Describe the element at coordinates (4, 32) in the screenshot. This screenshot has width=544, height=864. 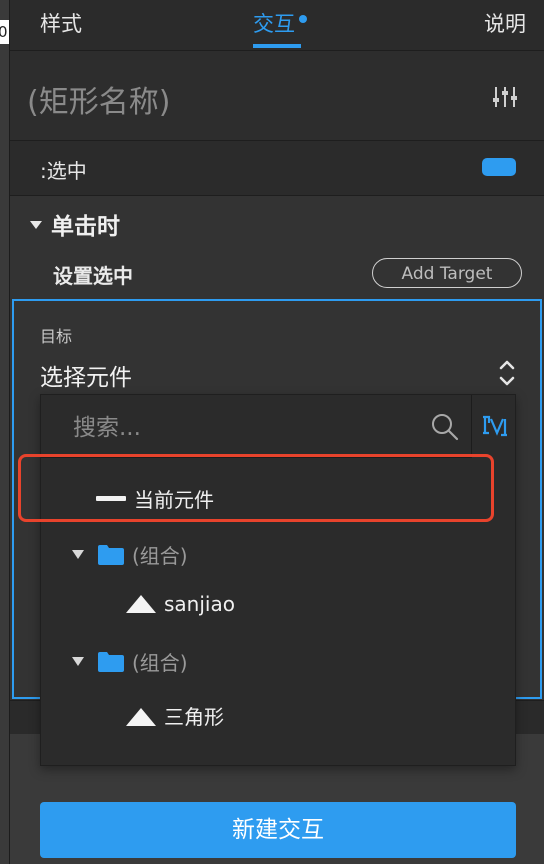
I see `left-edge-text: 0` at that location.